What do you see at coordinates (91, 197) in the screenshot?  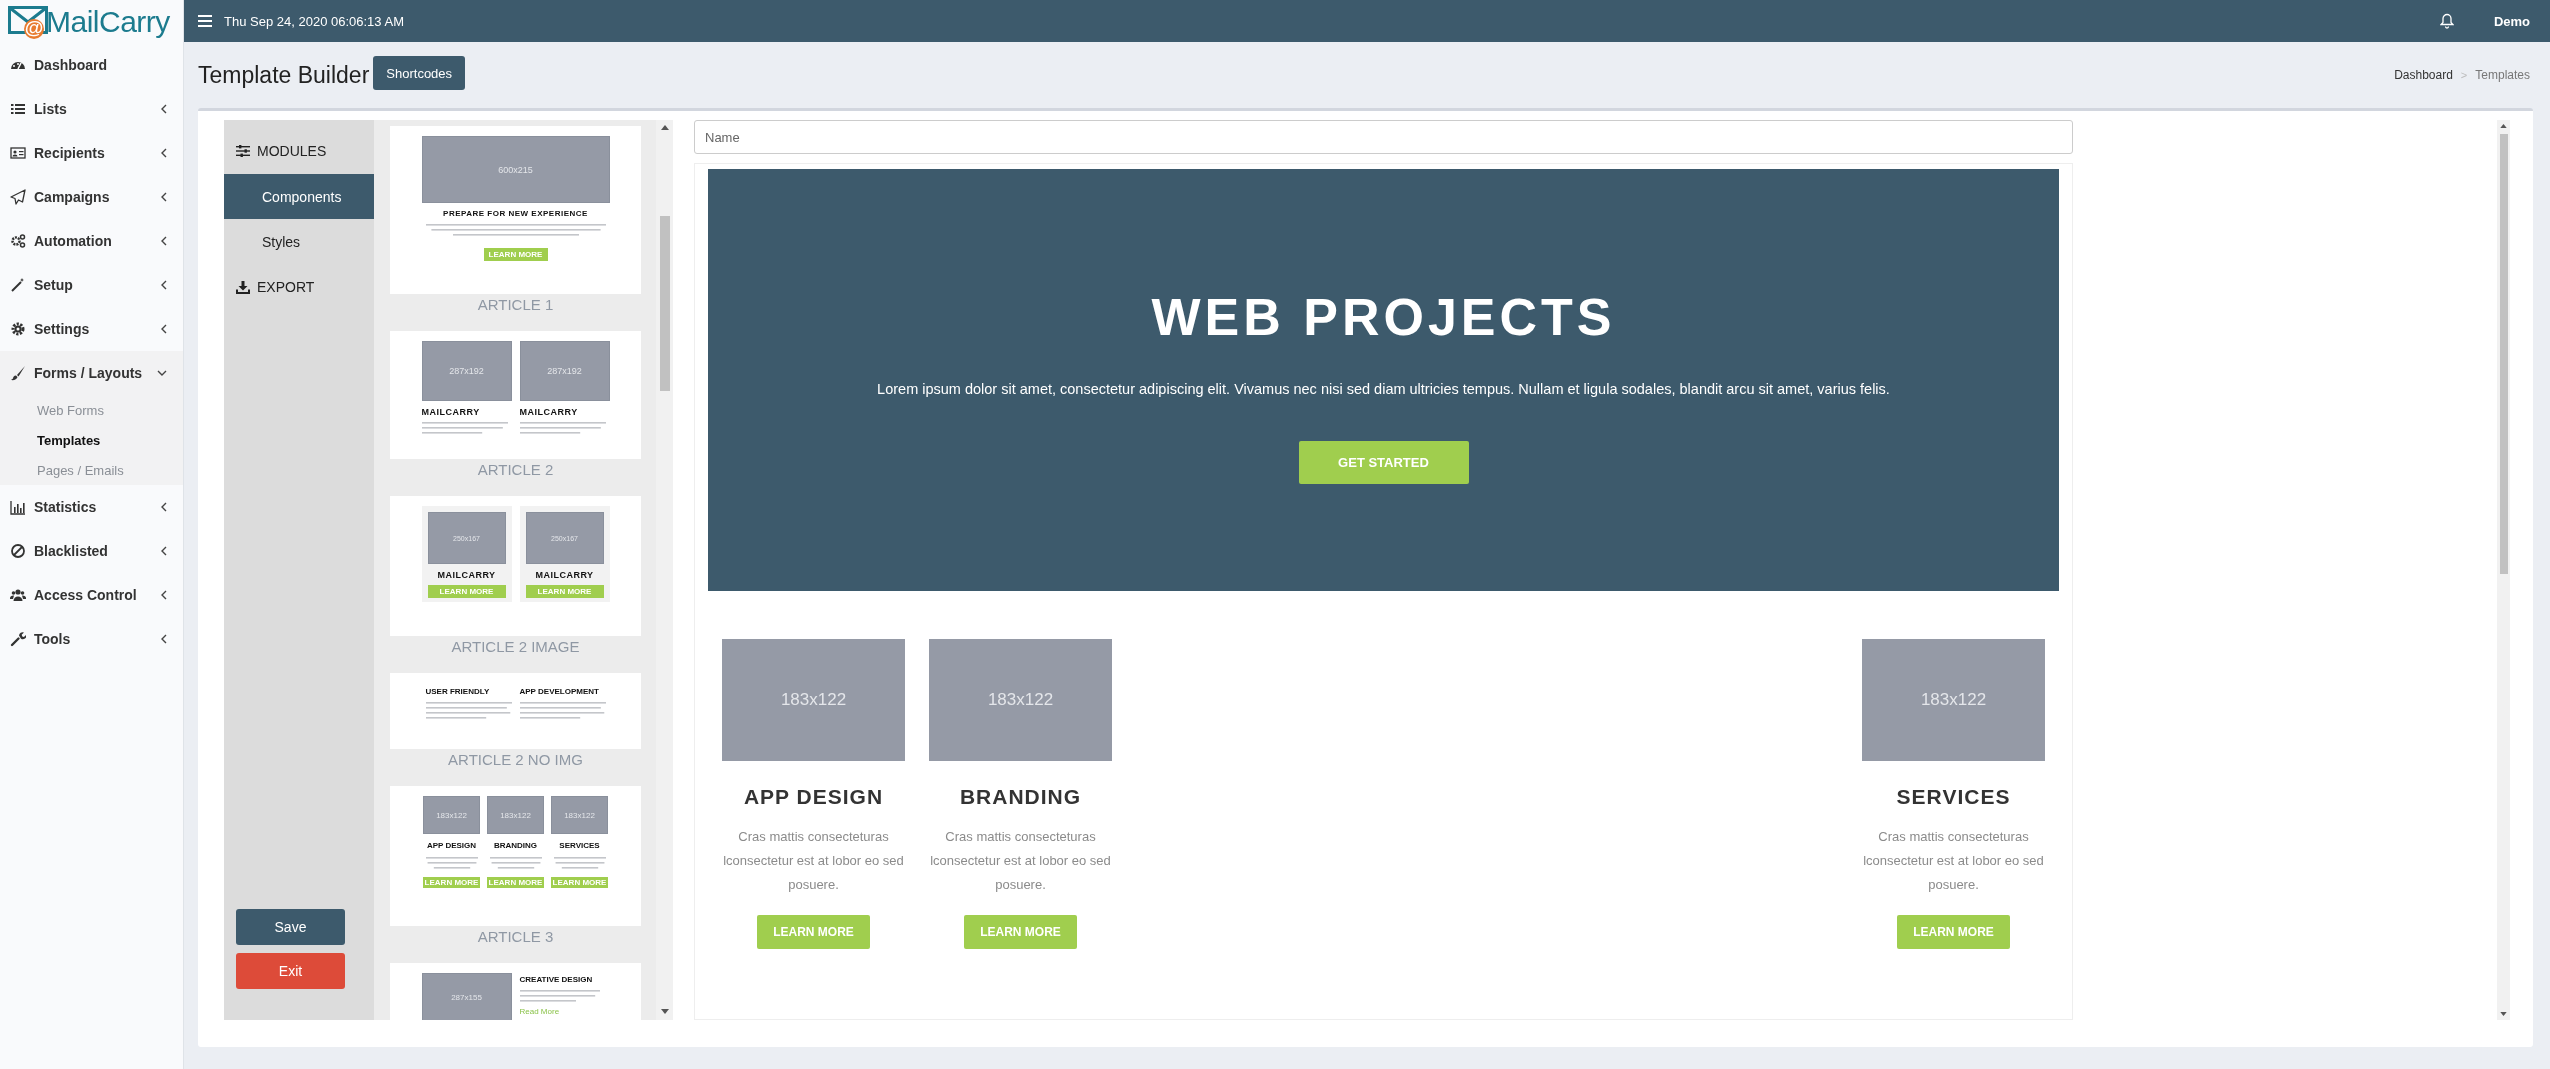 I see `sidebar-item: Campaigns` at bounding box center [91, 197].